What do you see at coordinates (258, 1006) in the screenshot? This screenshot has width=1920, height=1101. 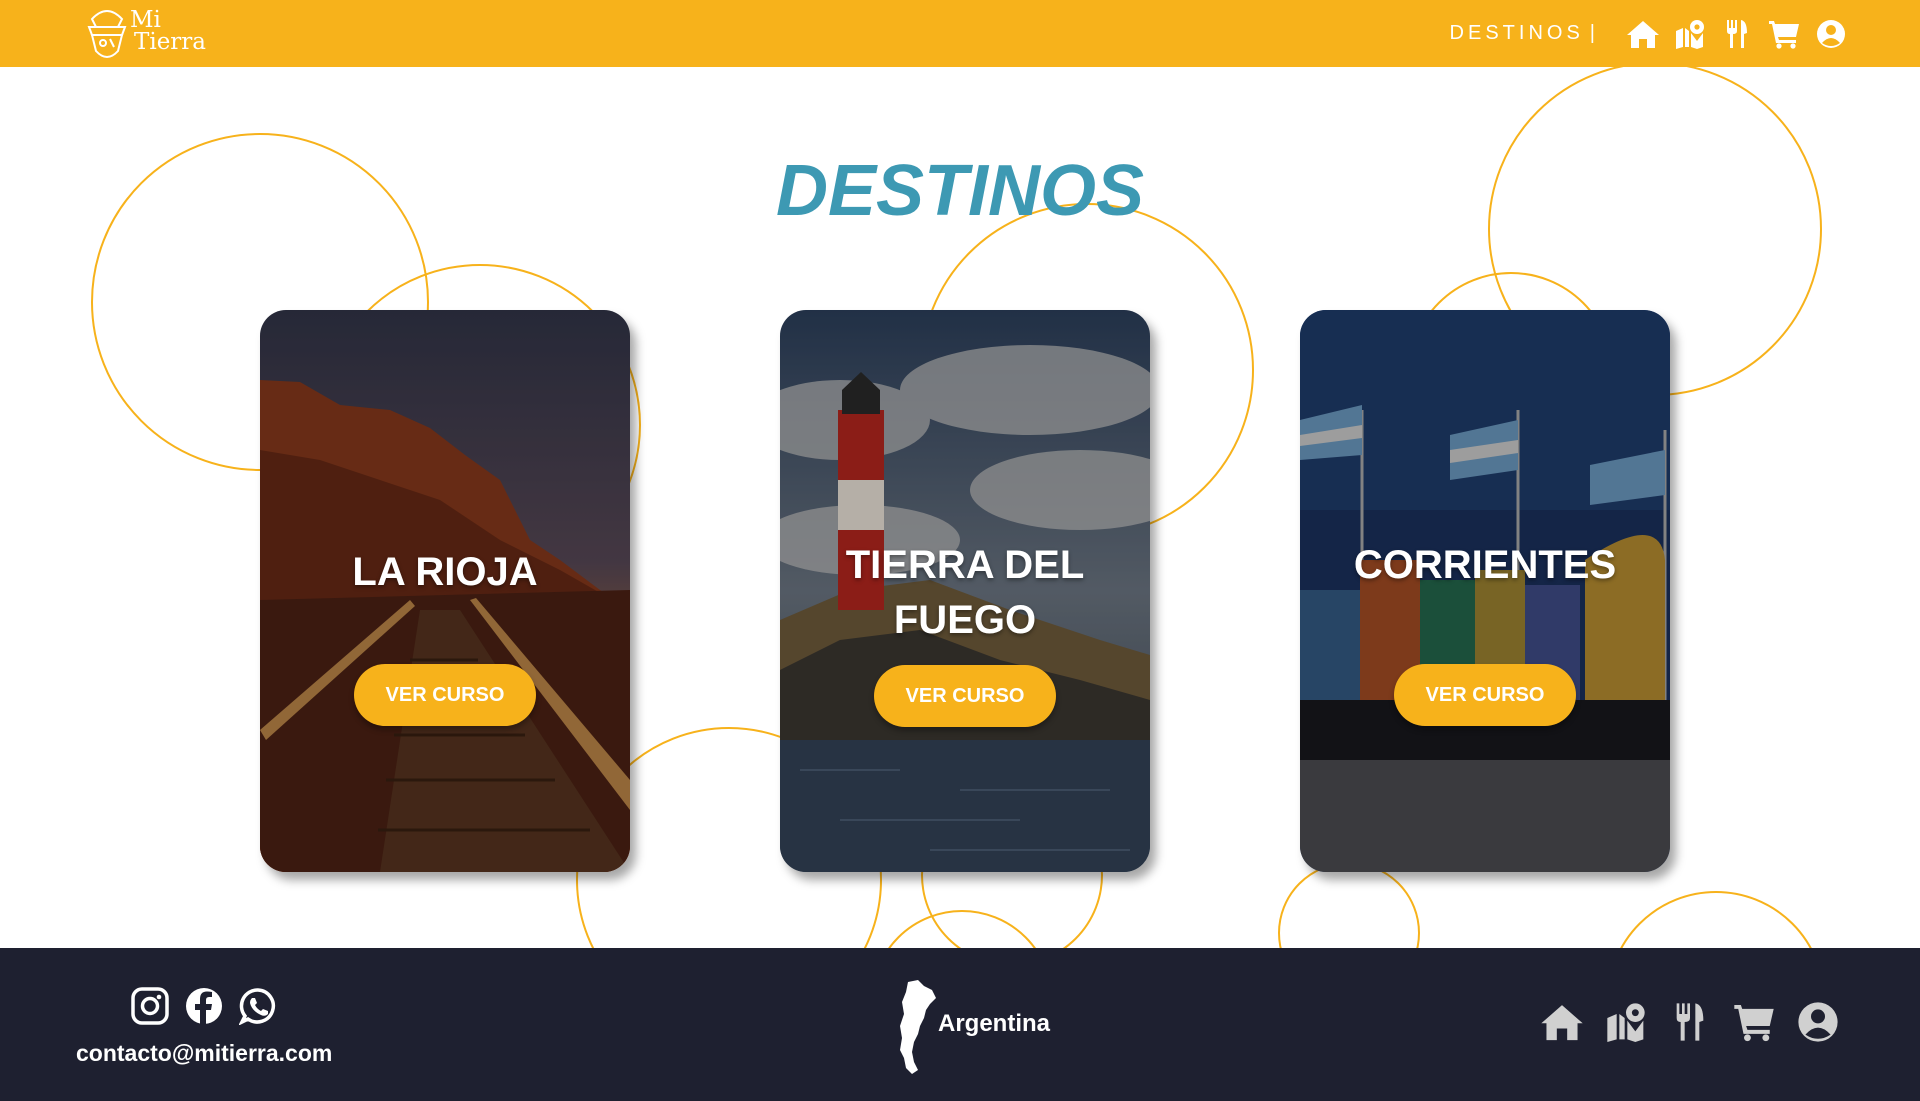 I see `whatsapp-icon` at bounding box center [258, 1006].